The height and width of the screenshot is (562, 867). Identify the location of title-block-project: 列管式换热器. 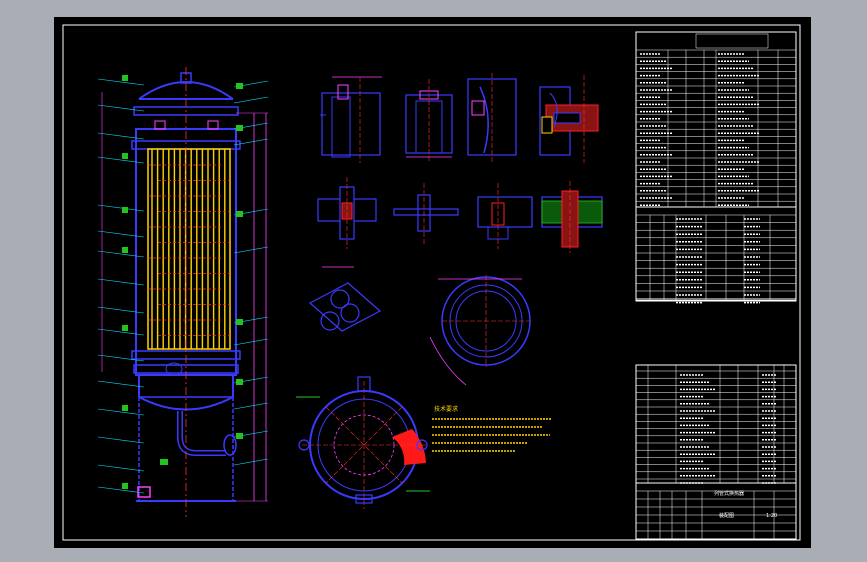
(729, 493).